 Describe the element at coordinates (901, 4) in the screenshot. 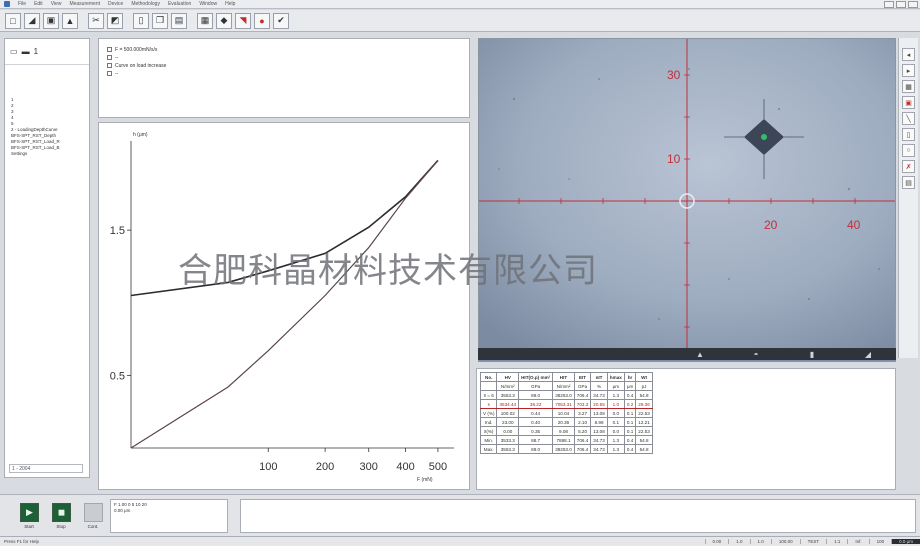

I see `maximize-button` at that location.